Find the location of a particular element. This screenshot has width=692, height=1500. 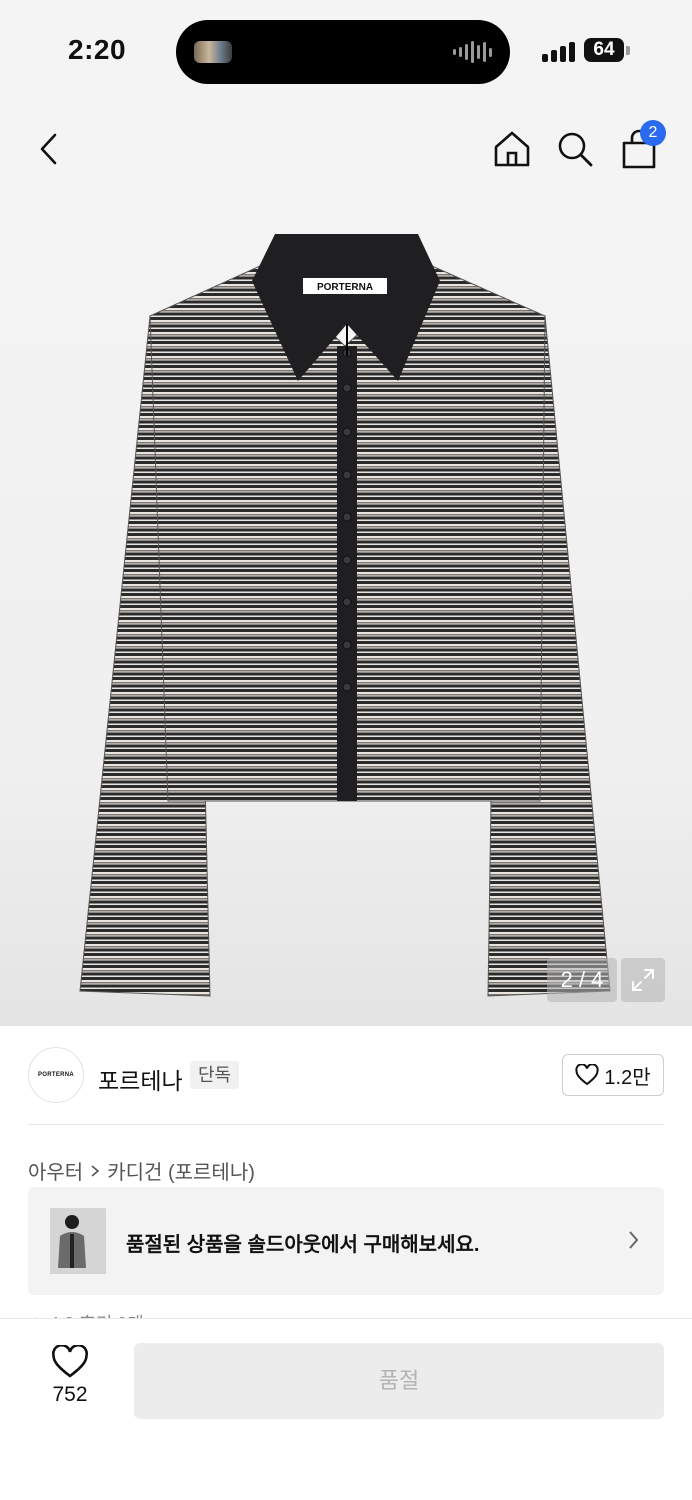

exclusive-tag: 단독 is located at coordinates (215, 1075).